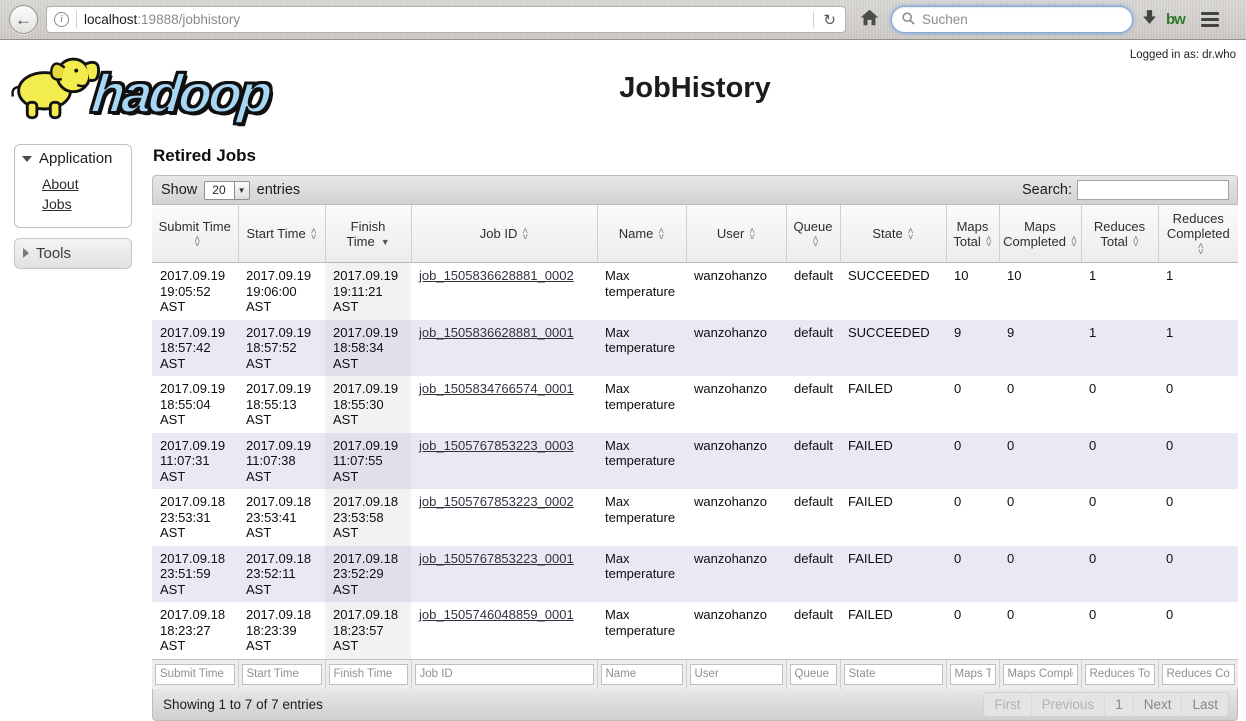 The width and height of the screenshot is (1246, 721). Describe the element at coordinates (812, 234) in the screenshot. I see `column-header-queue: Queue ˄ ˅` at that location.